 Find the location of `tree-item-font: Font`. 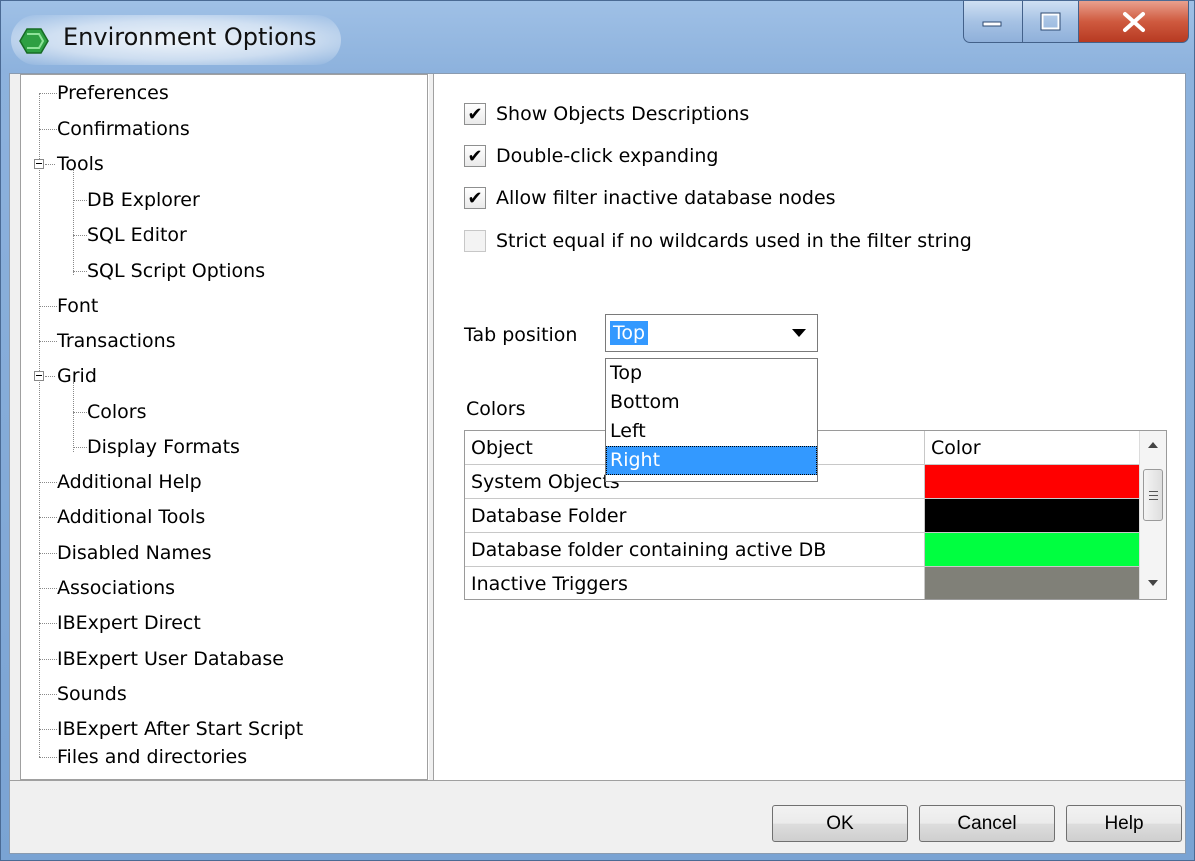

tree-item-font: Font is located at coordinates (77, 306).